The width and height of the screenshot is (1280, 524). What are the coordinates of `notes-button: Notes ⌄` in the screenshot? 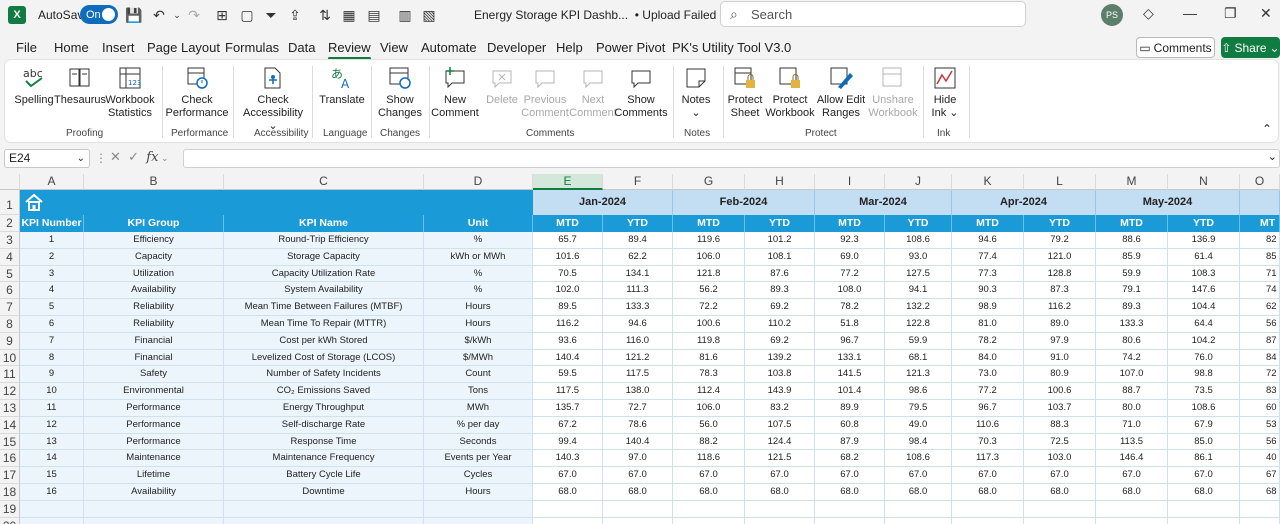 It's located at (696, 92).